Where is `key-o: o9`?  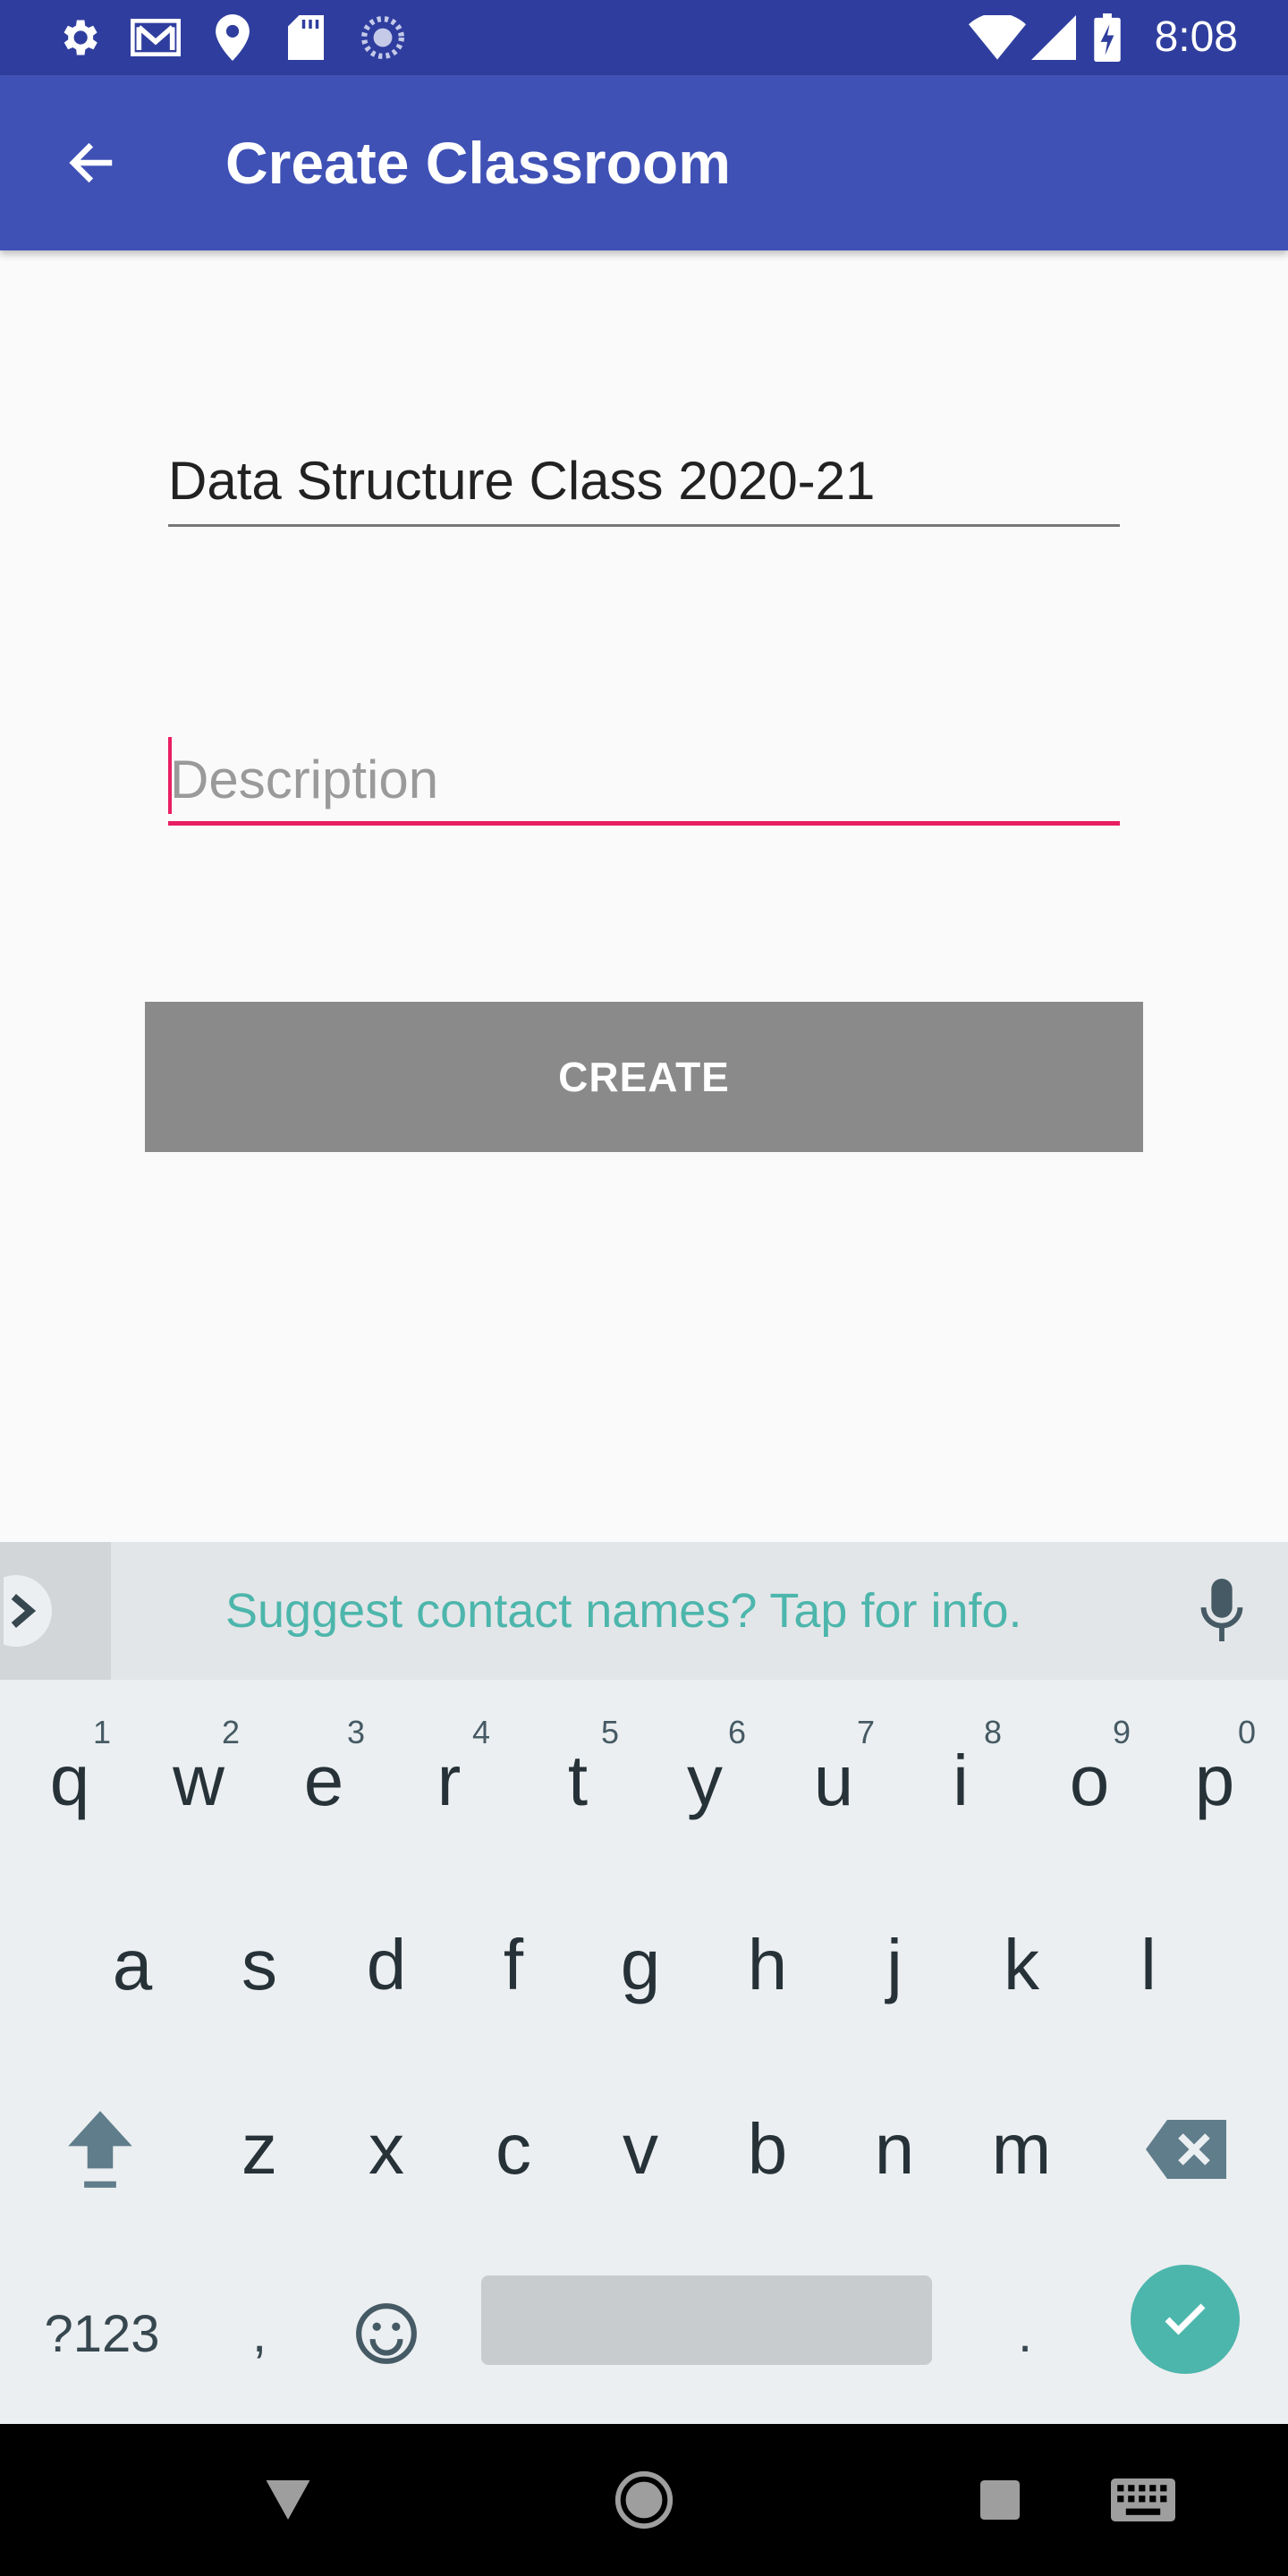 key-o: o9 is located at coordinates (1089, 1781).